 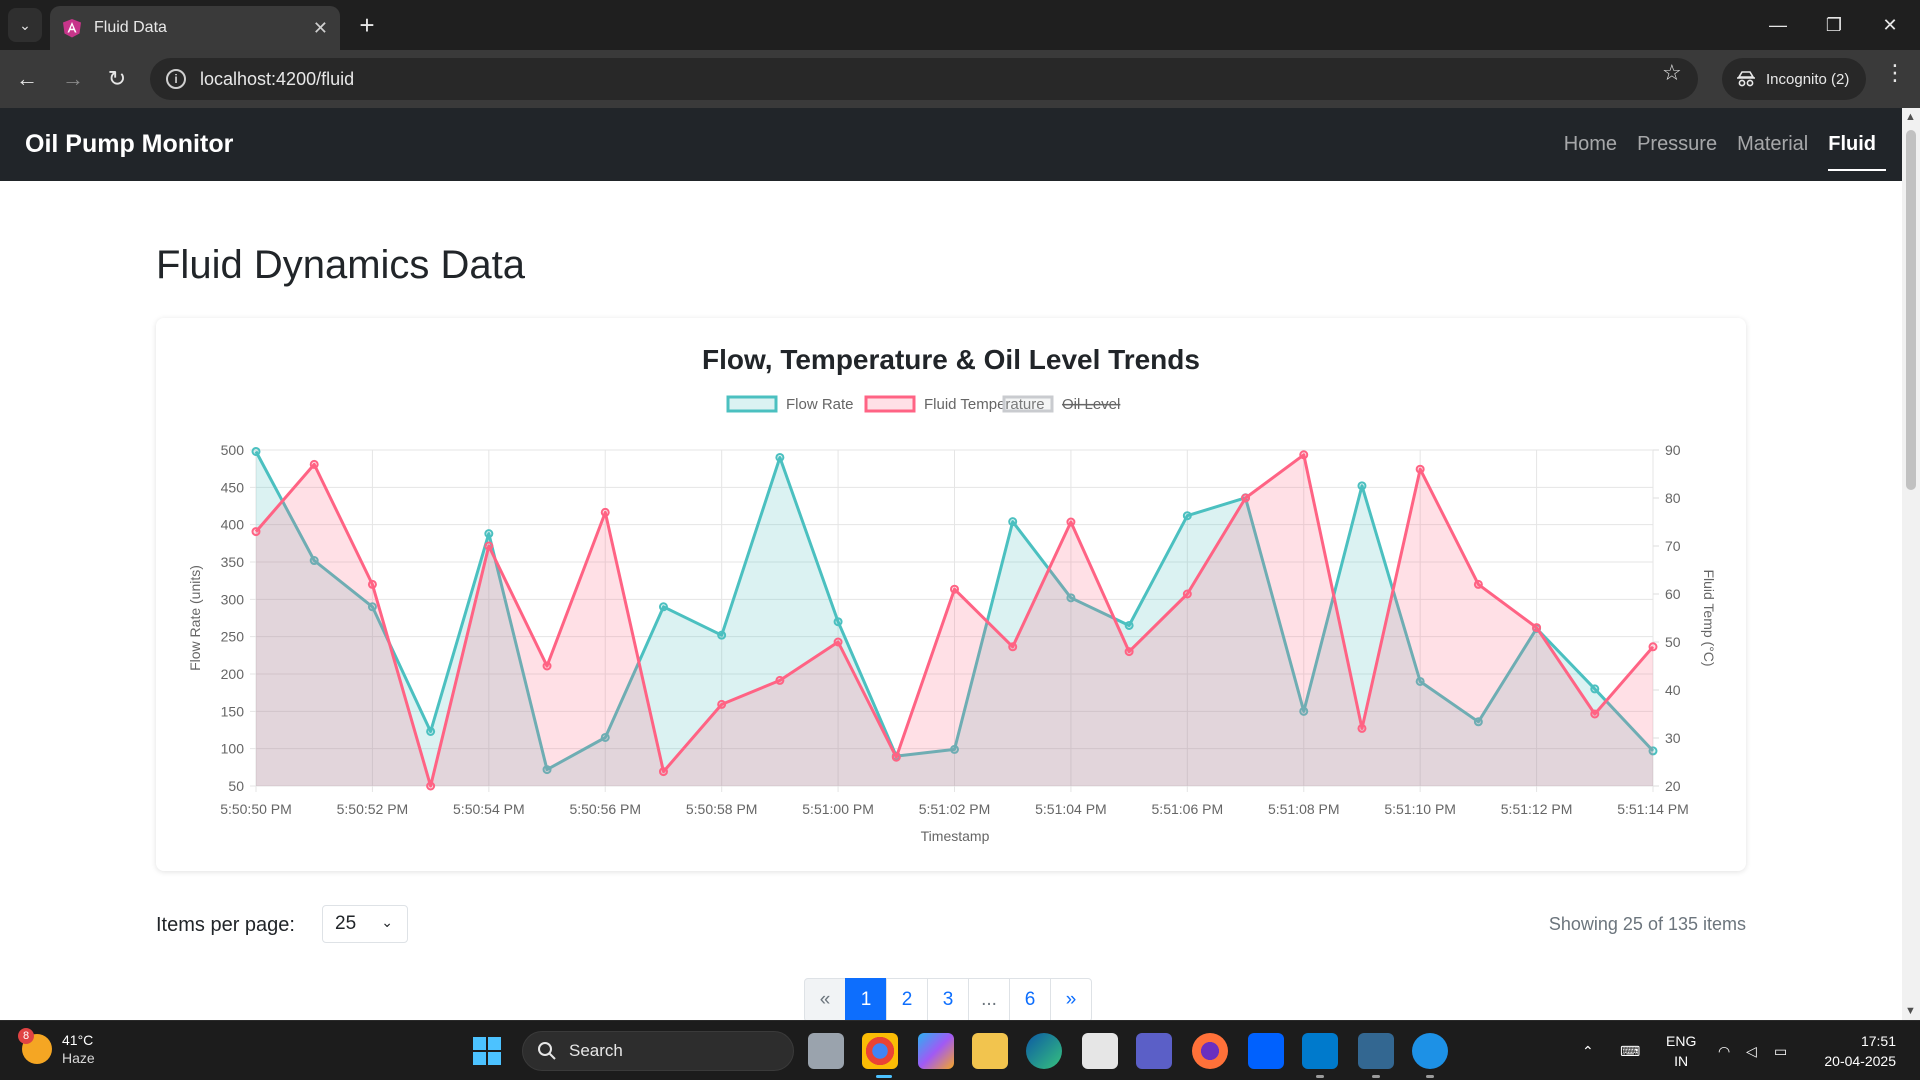 I want to click on copilot-icon, so click(x=936, y=1051).